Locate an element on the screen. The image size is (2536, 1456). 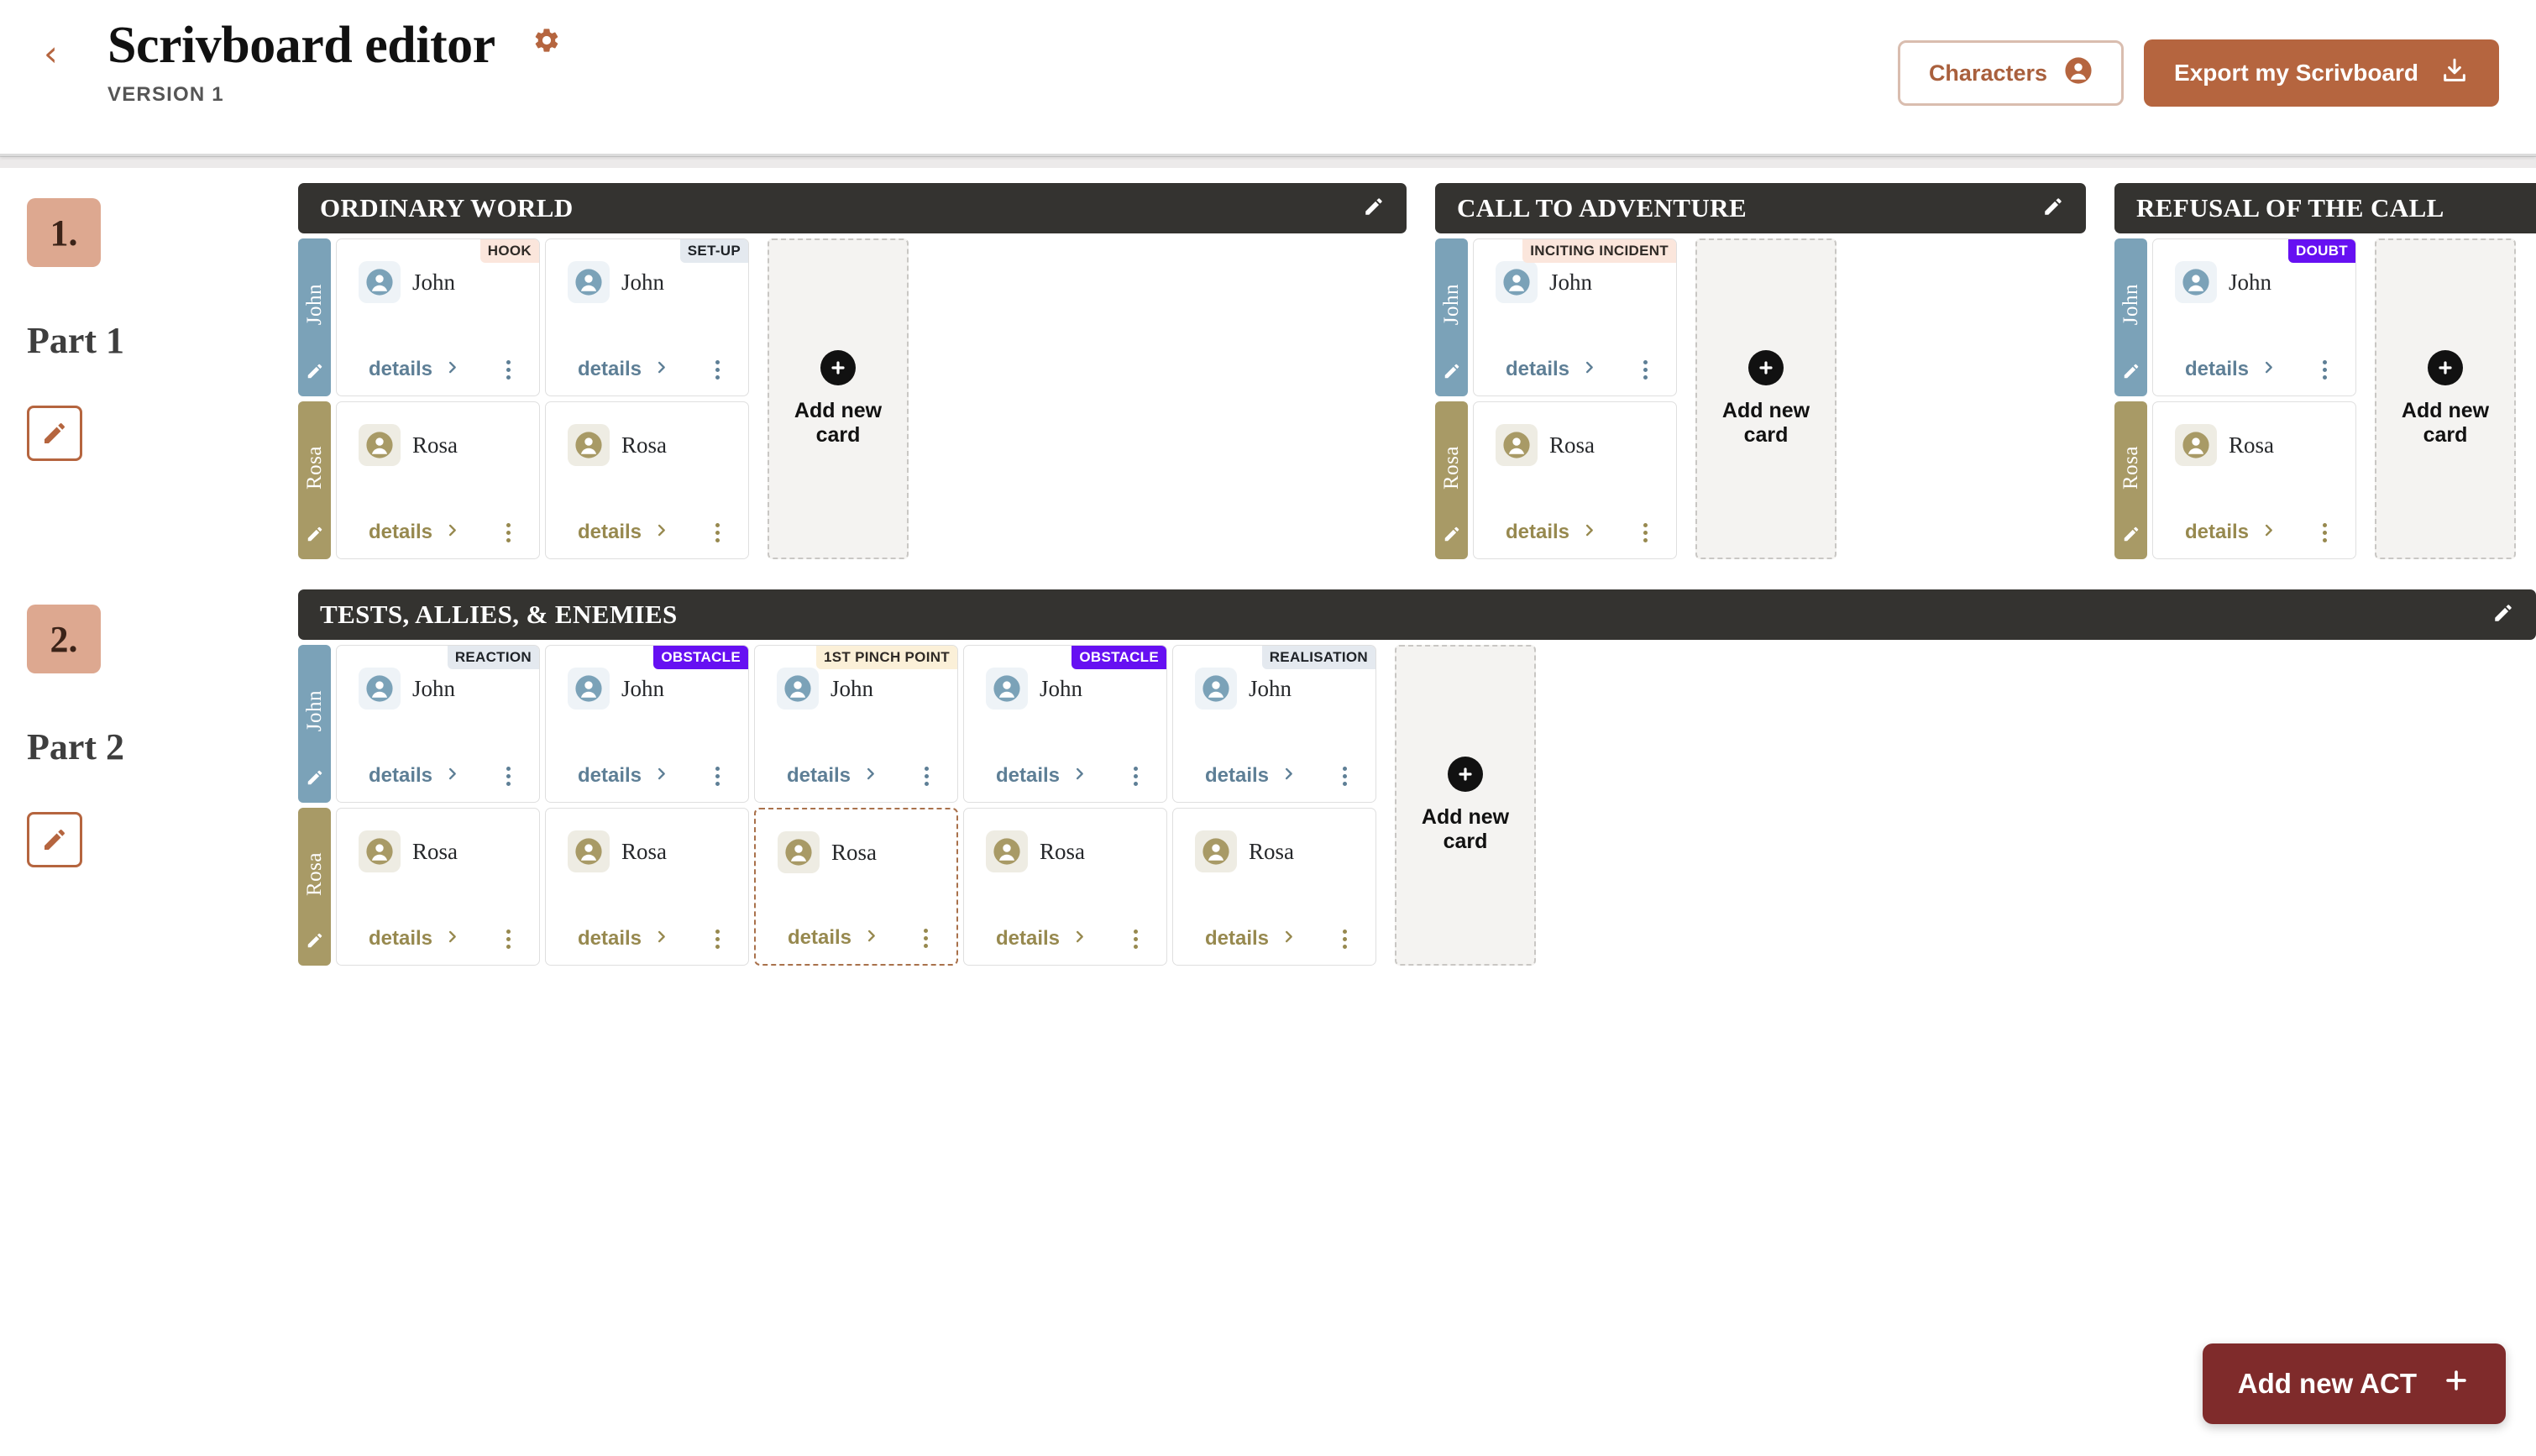
story-card: SET-UP John details is located at coordinates (647, 317).